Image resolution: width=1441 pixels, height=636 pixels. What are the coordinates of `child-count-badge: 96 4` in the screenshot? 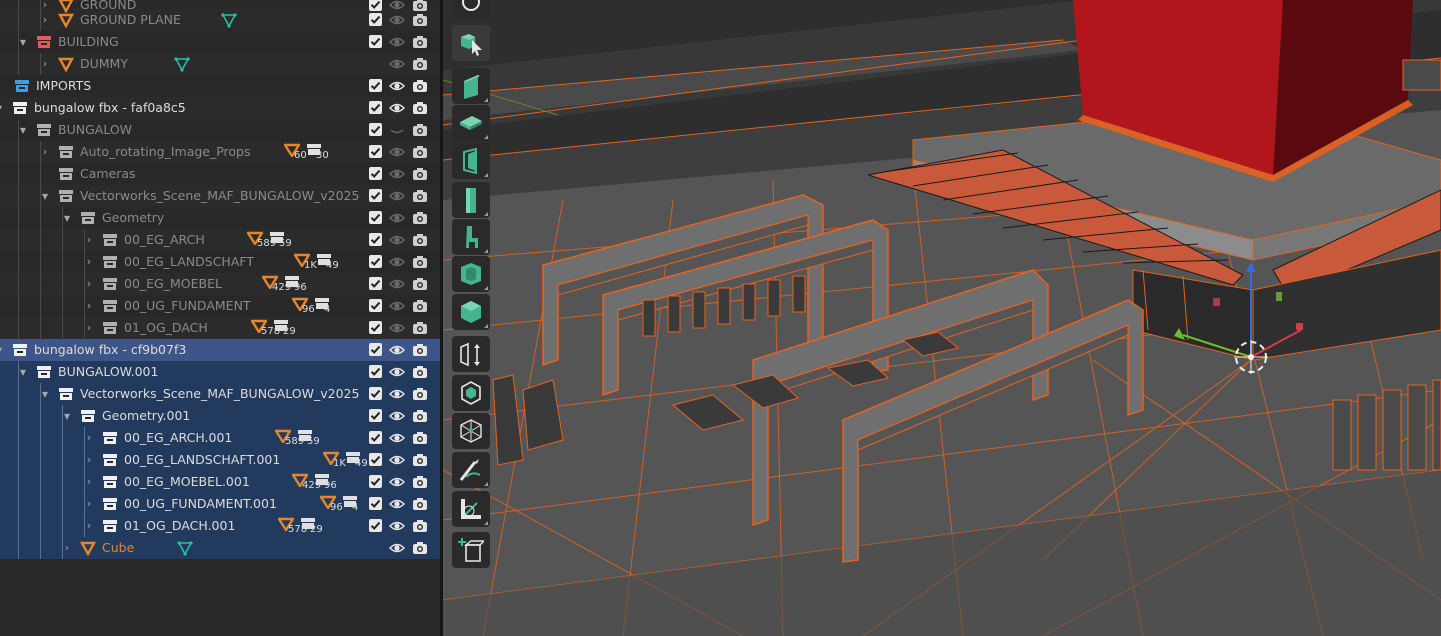 It's located at (322, 306).